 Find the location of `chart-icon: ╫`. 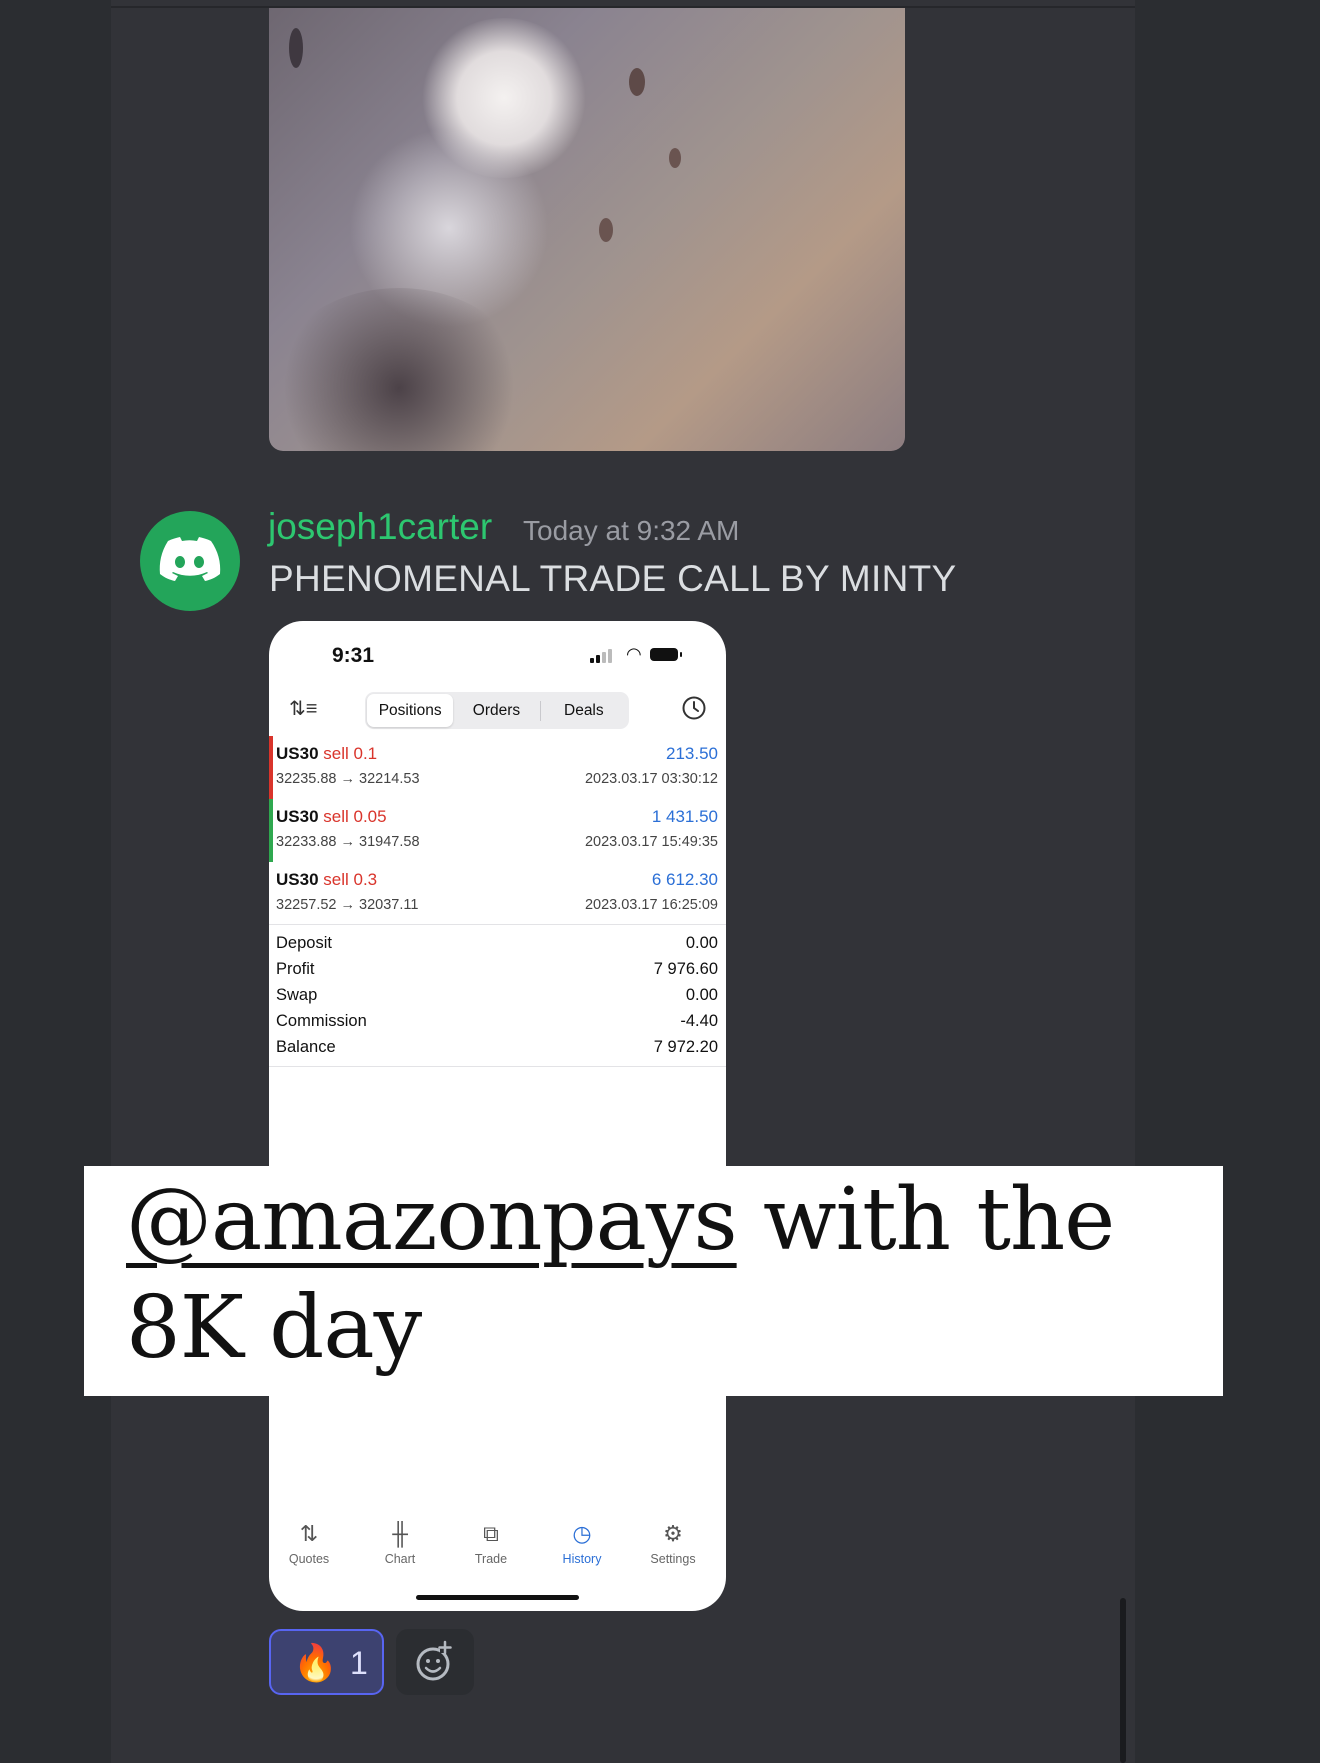

chart-icon: ╫ is located at coordinates (400, 1533).